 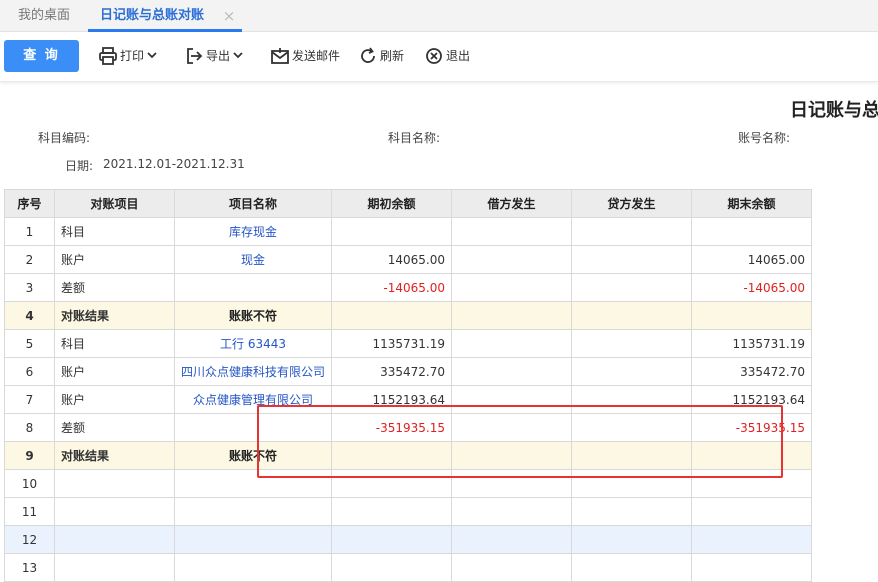 I want to click on cell-name: 众点健康管理有限公司, so click(x=253, y=399).